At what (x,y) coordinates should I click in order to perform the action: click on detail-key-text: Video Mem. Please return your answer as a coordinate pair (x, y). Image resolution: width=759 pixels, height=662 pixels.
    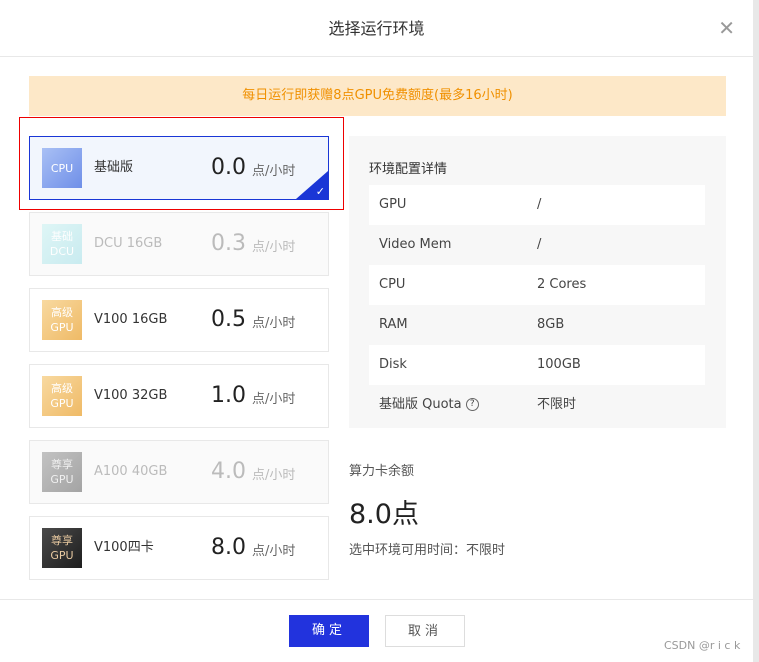
    Looking at the image, I should click on (415, 244).